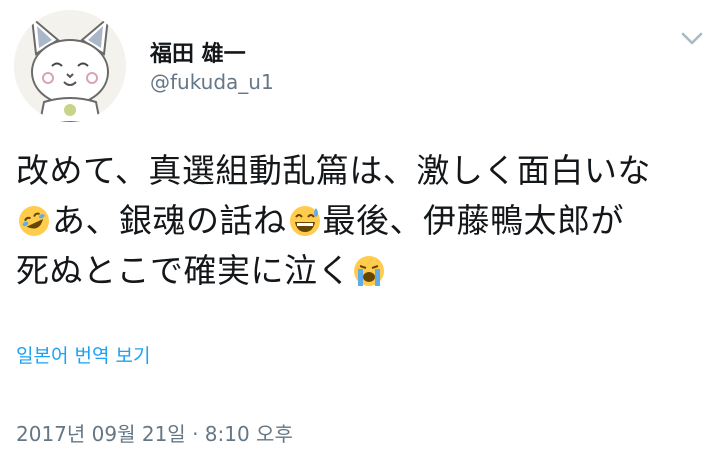  I want to click on tweet-text-line-3: 死ぬとこで確実に泣く, so click(361, 271).